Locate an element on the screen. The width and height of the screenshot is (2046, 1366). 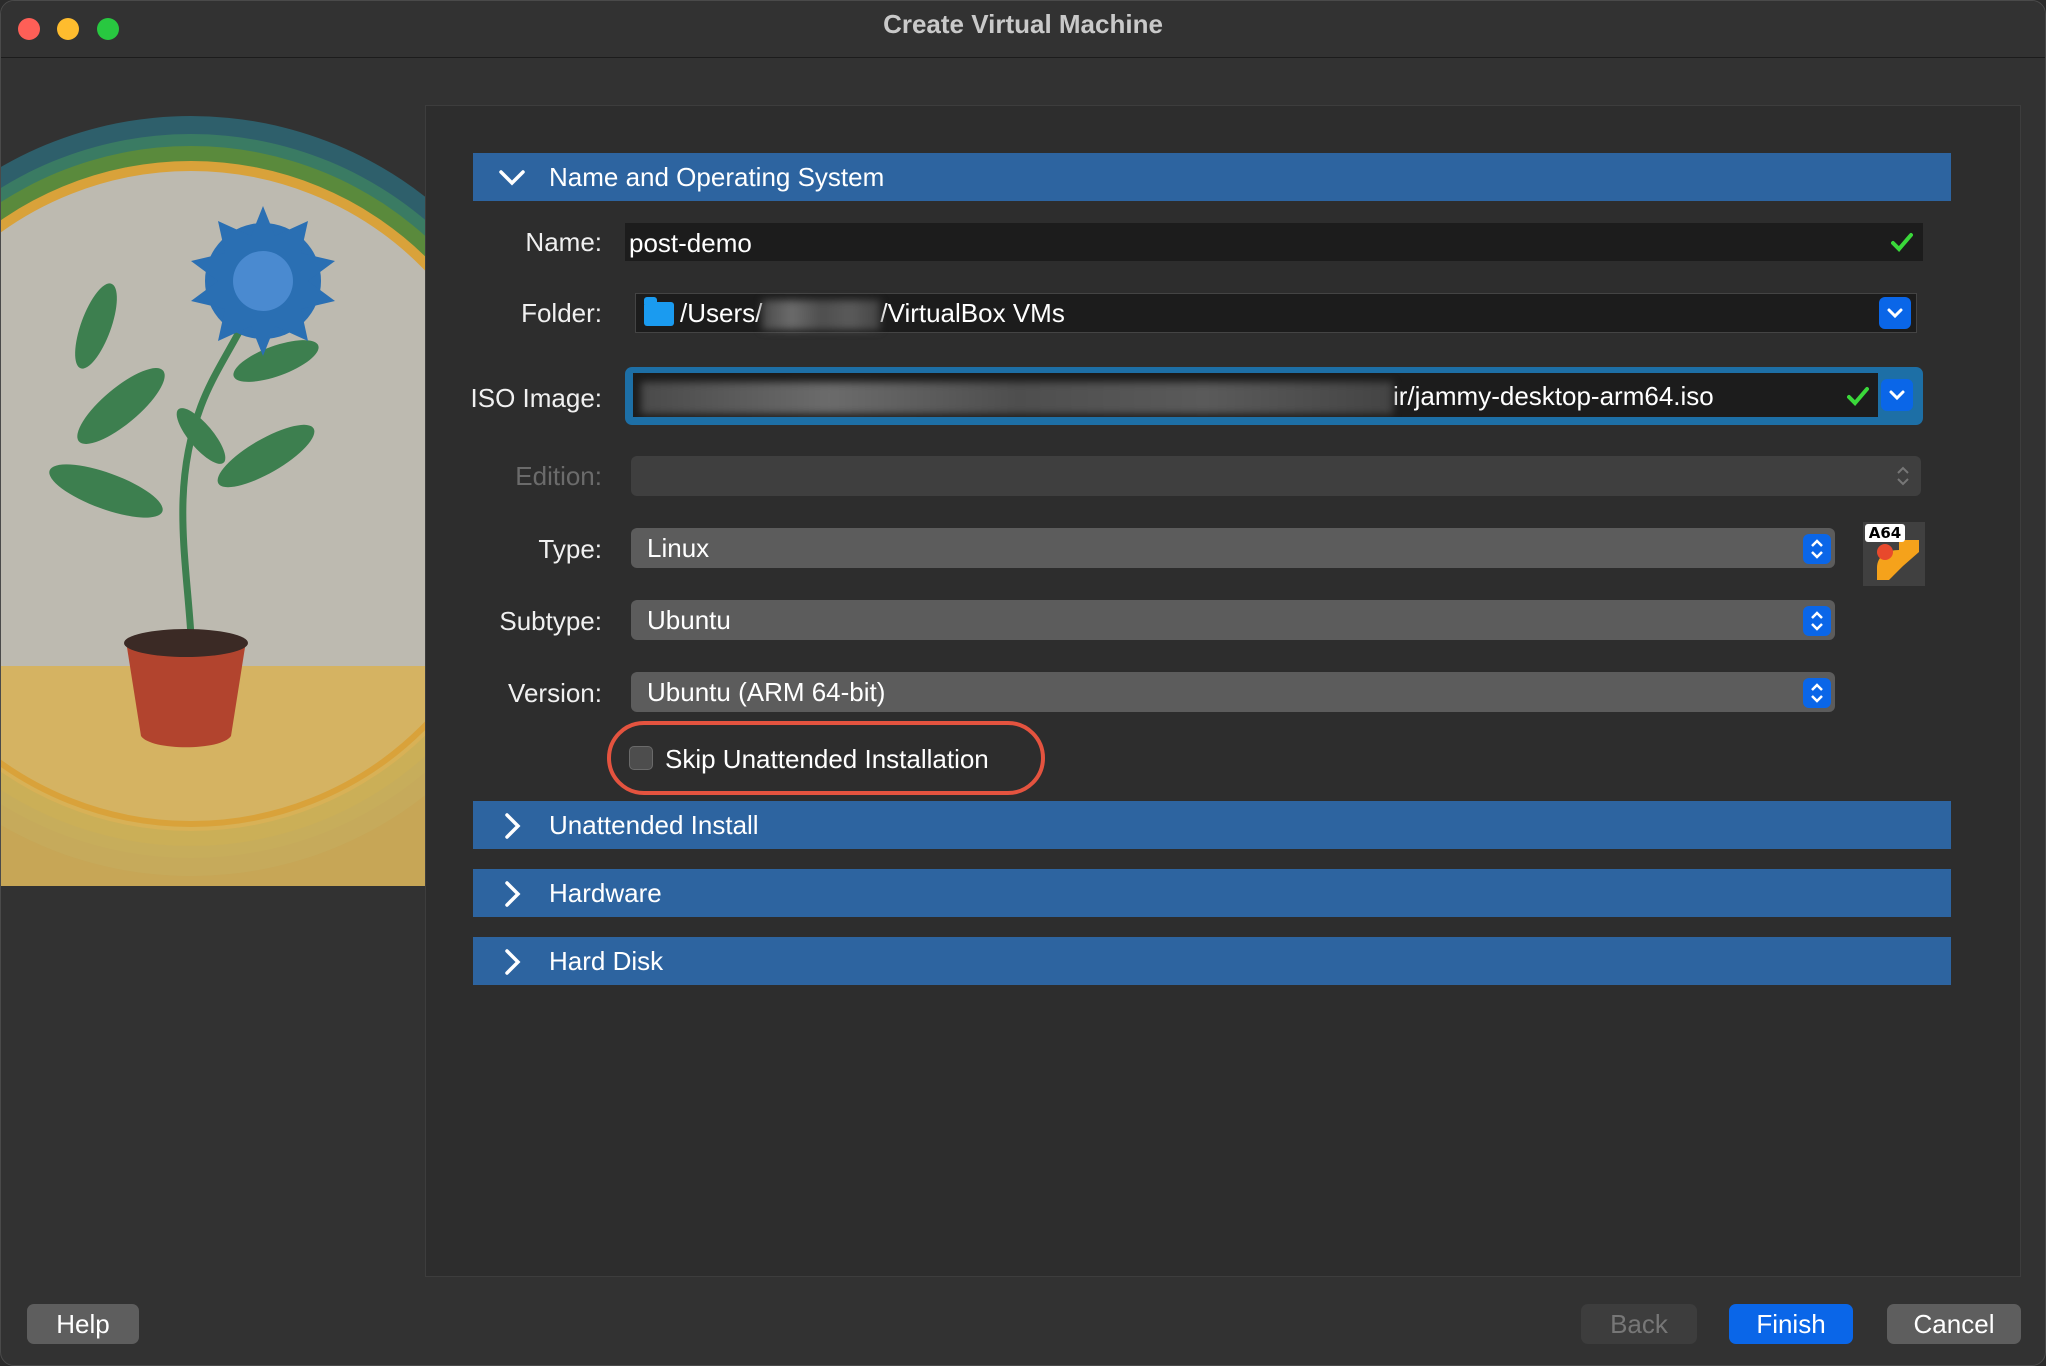
version-label: Version: is located at coordinates (555, 693).